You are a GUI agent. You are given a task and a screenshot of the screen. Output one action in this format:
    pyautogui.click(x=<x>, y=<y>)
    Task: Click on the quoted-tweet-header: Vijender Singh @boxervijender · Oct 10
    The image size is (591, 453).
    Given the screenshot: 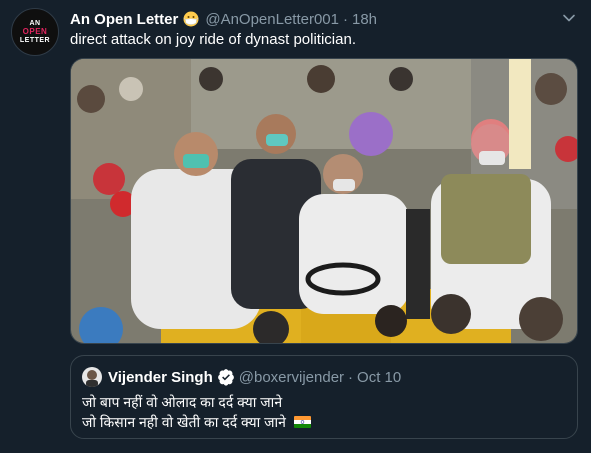 What is the action you would take?
    pyautogui.click(x=241, y=377)
    